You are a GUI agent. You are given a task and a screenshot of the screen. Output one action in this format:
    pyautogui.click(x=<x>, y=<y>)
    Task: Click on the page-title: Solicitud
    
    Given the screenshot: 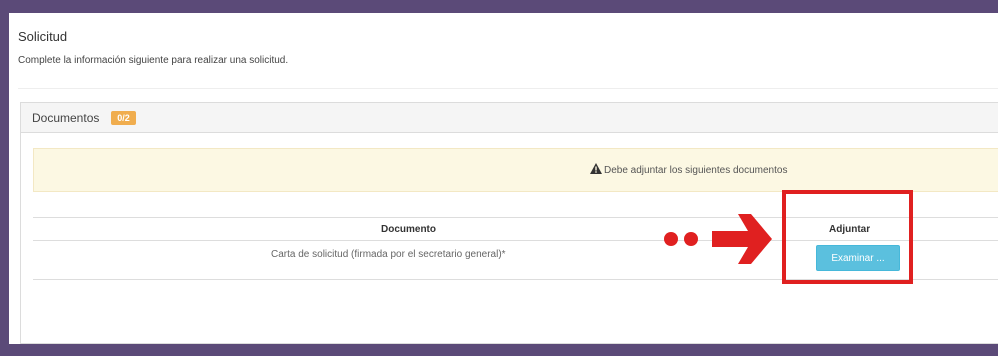 What is the action you would take?
    pyautogui.click(x=43, y=36)
    